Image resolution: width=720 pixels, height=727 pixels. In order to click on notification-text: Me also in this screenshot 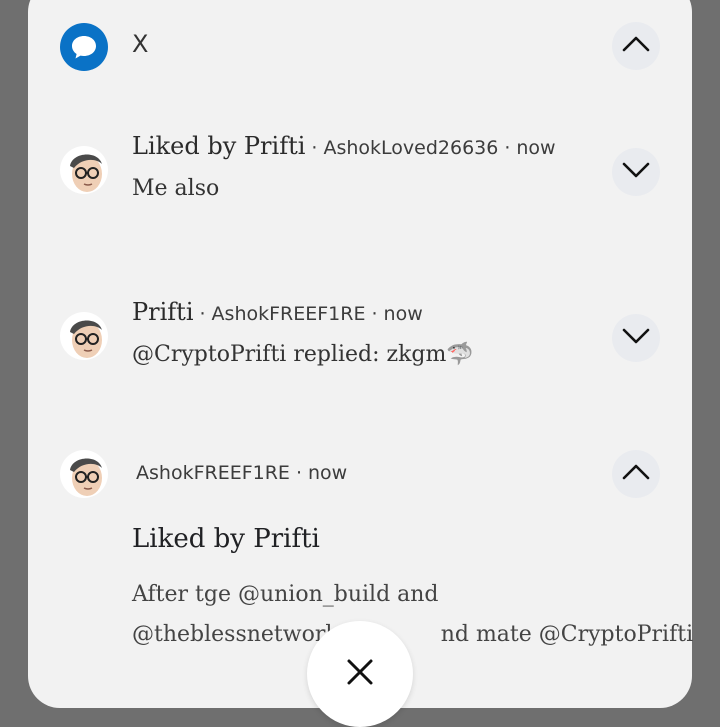, I will do `click(176, 188)`.